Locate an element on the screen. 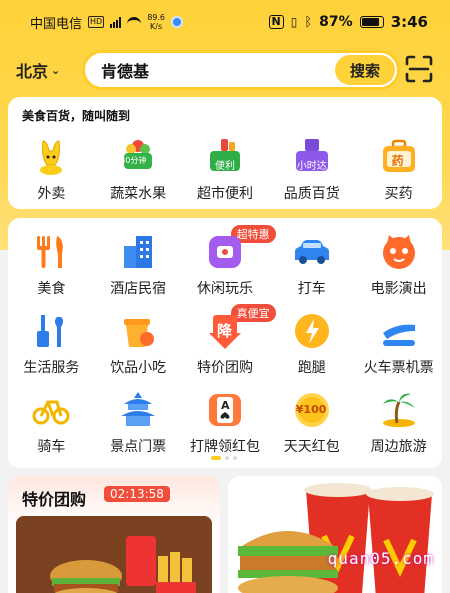  clock: 3:46 is located at coordinates (409, 22).